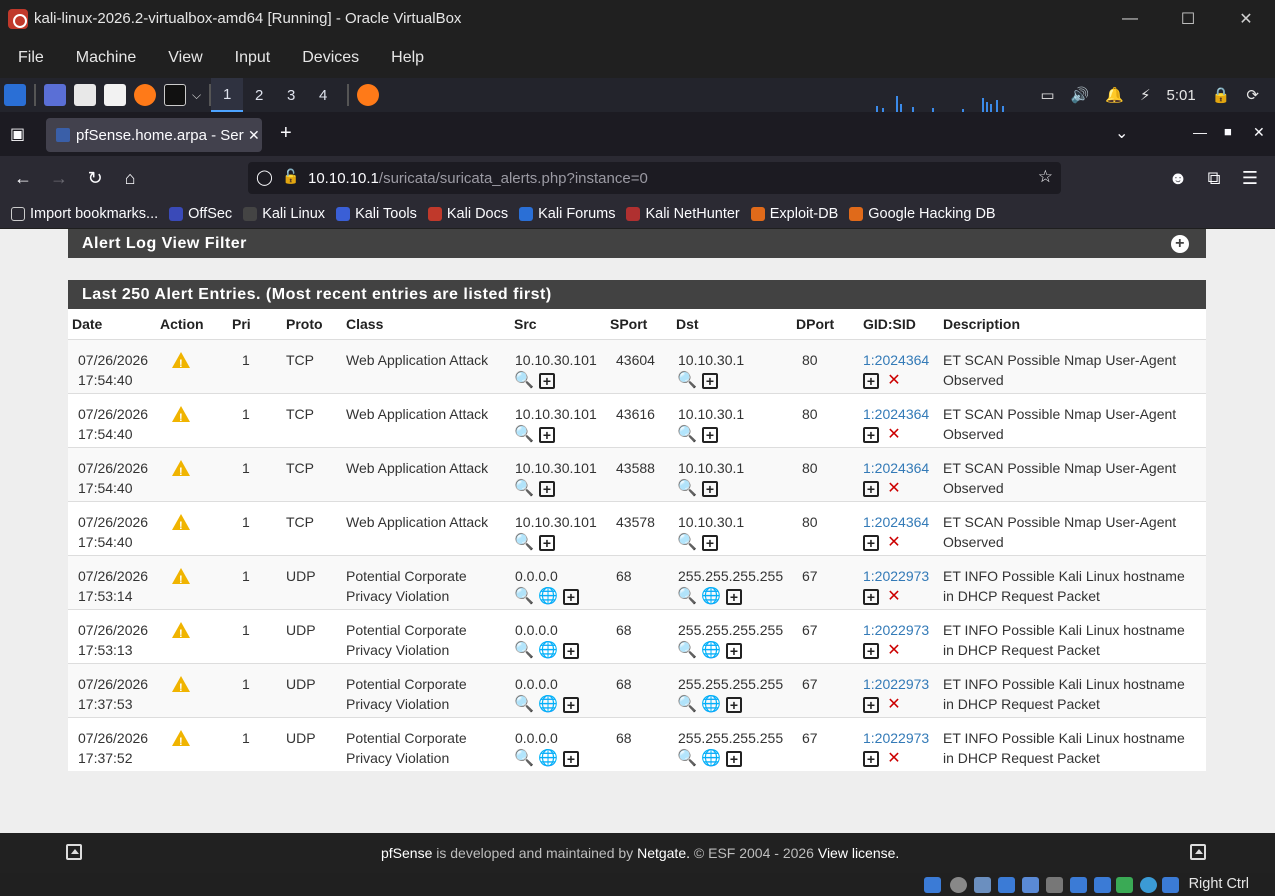  I want to click on col-proto: Proto, so click(312, 324).